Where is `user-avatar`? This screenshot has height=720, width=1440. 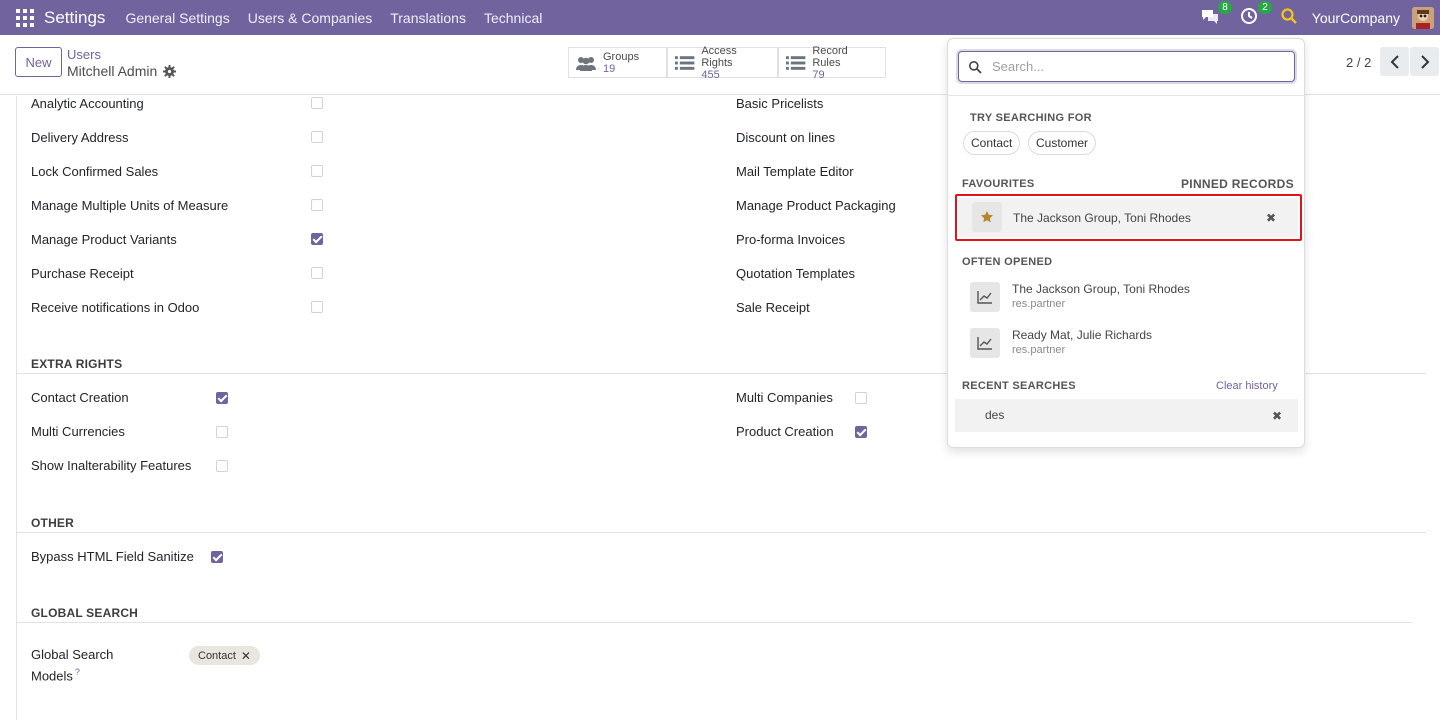 user-avatar is located at coordinates (1423, 17).